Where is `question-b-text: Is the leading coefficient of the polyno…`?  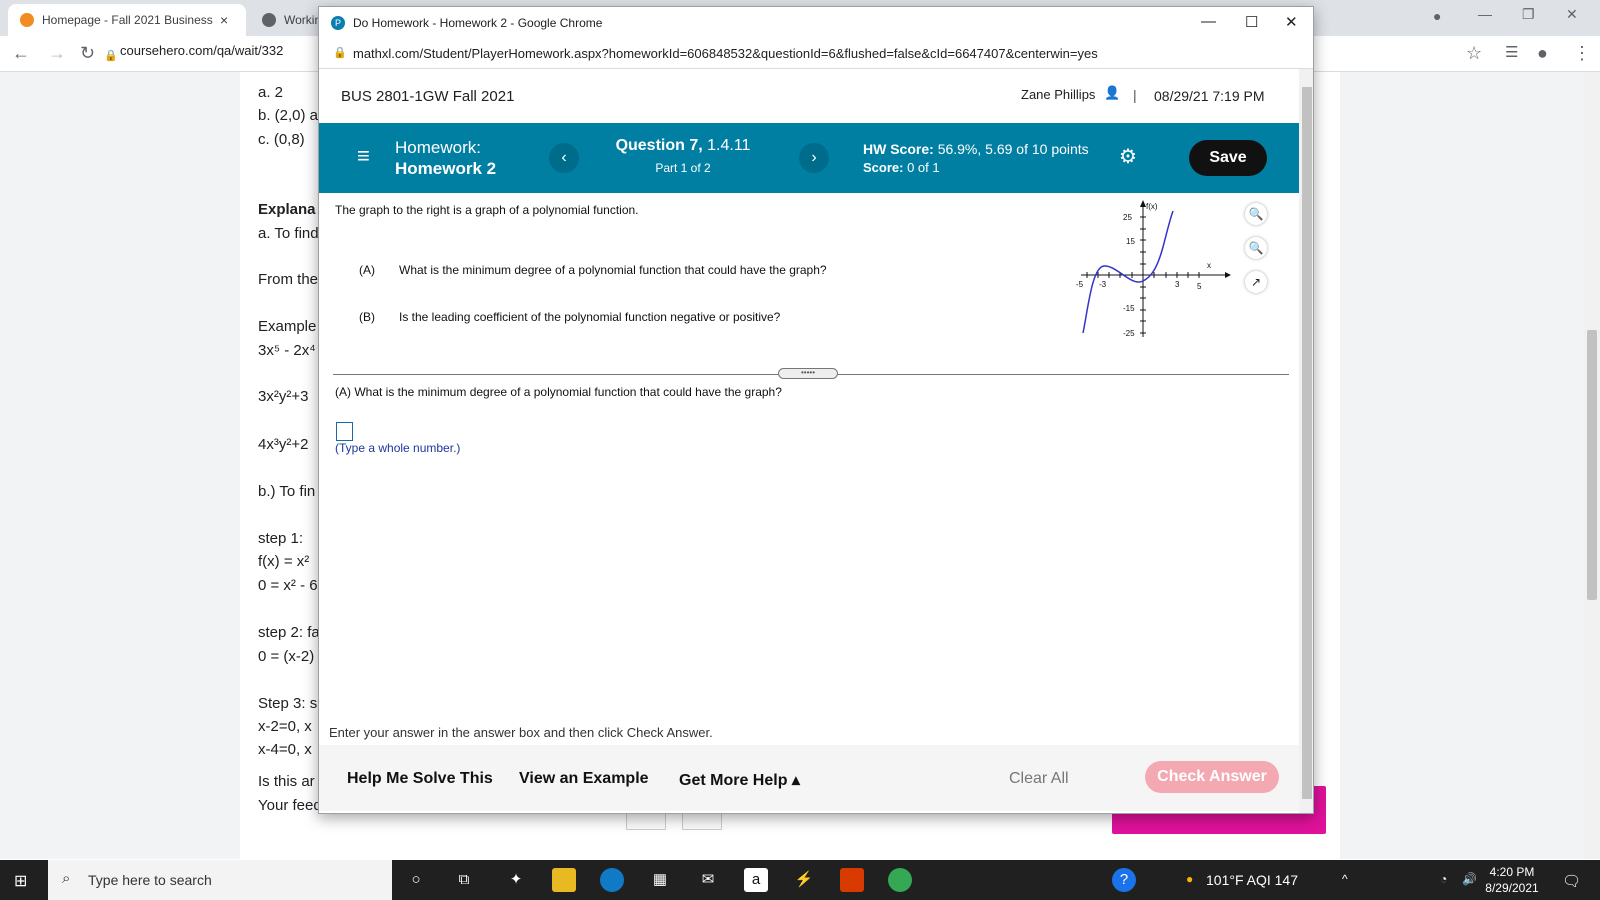
question-b-text: Is the leading coefficient of the polyno… is located at coordinates (590, 317).